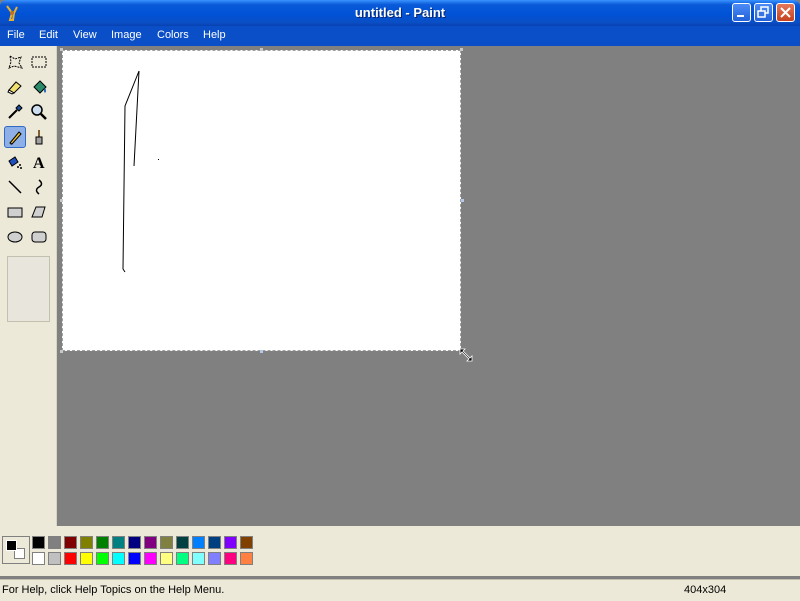 The width and height of the screenshot is (800, 601). Describe the element at coordinates (173, 35) in the screenshot. I see `menu-colors: Colors` at that location.